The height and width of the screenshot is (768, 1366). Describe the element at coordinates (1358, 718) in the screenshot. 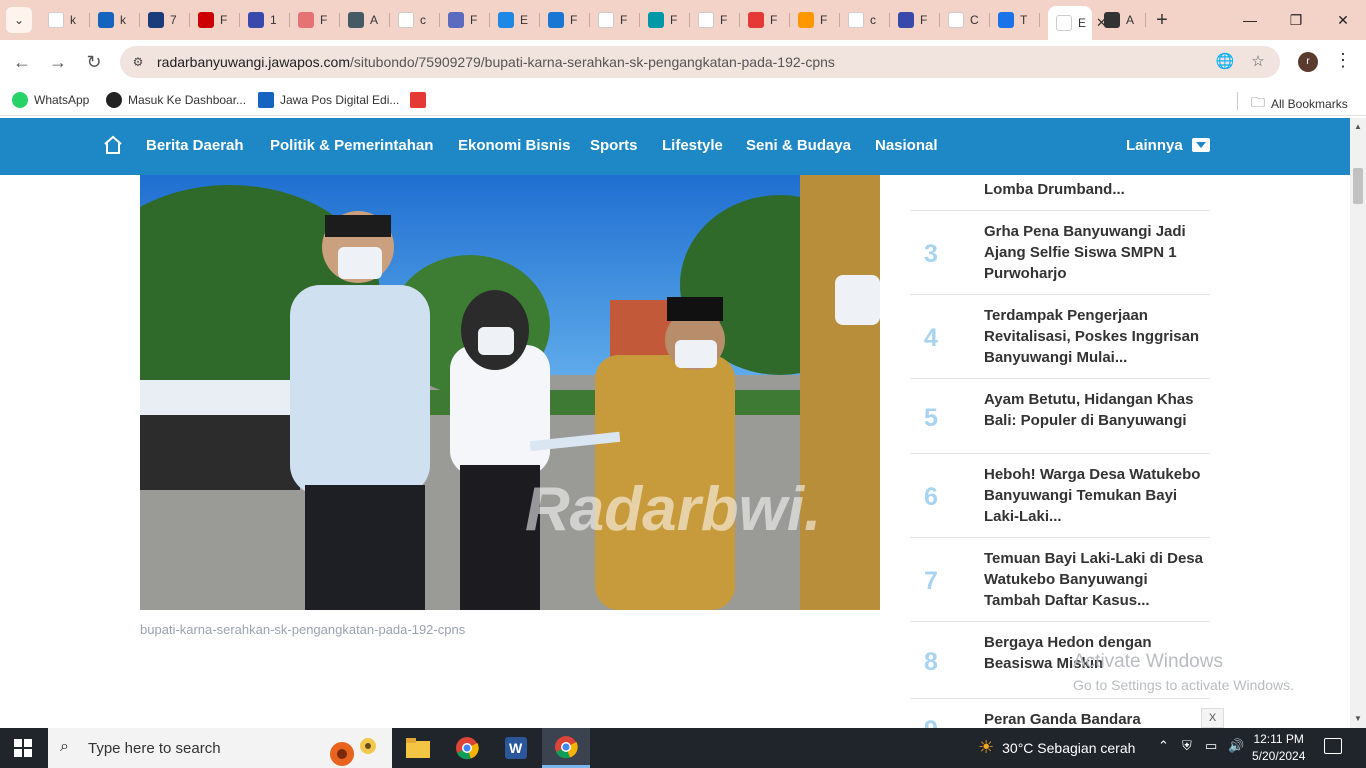

I see `scroll-down-icon: ▼` at that location.